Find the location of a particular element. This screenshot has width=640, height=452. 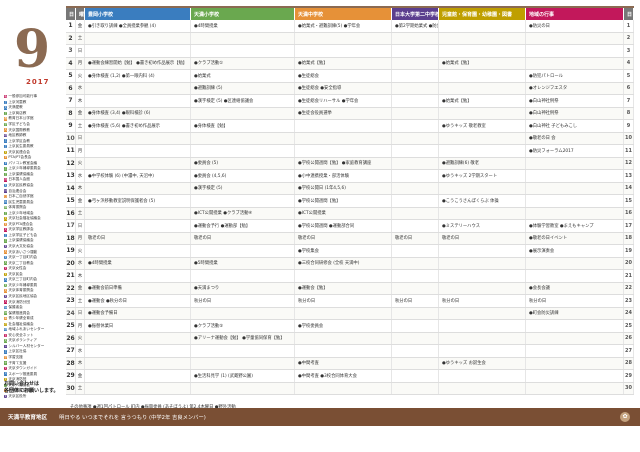

day-cell: 2 is located at coordinates (71, 38).